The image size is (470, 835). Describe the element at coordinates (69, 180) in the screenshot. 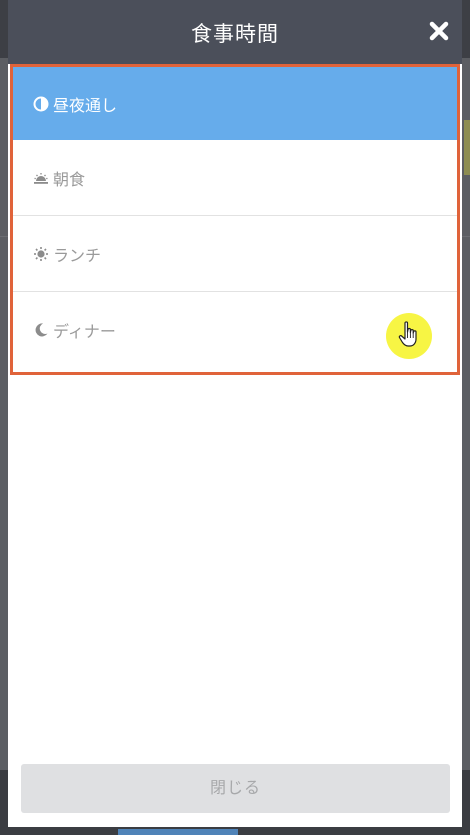

I see `meal-time-label: 朝食` at that location.